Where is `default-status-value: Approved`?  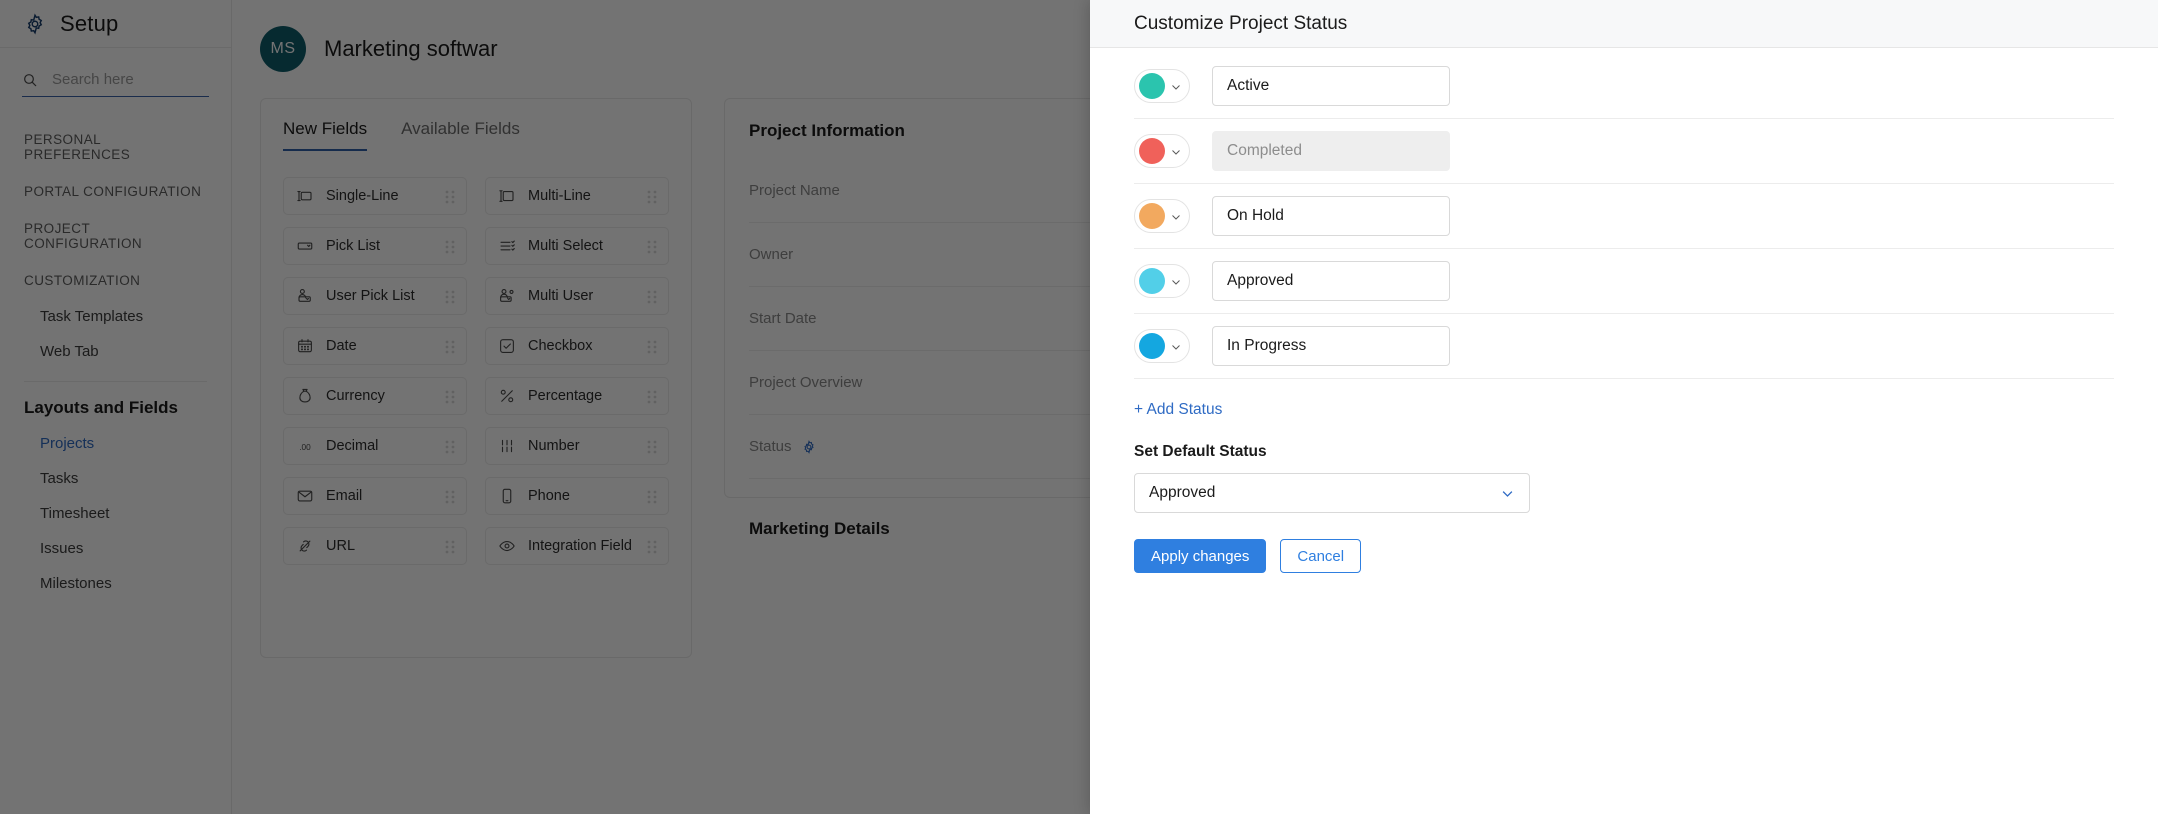 default-status-value: Approved is located at coordinates (1182, 492).